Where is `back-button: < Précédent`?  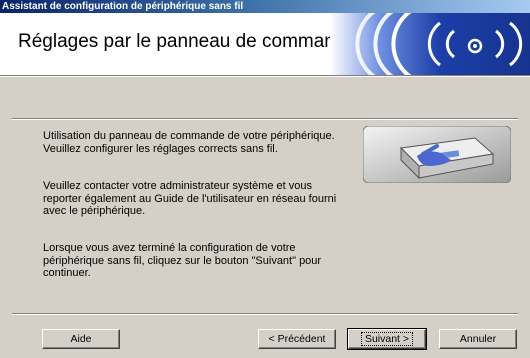 back-button: < Précédent is located at coordinates (297, 339).